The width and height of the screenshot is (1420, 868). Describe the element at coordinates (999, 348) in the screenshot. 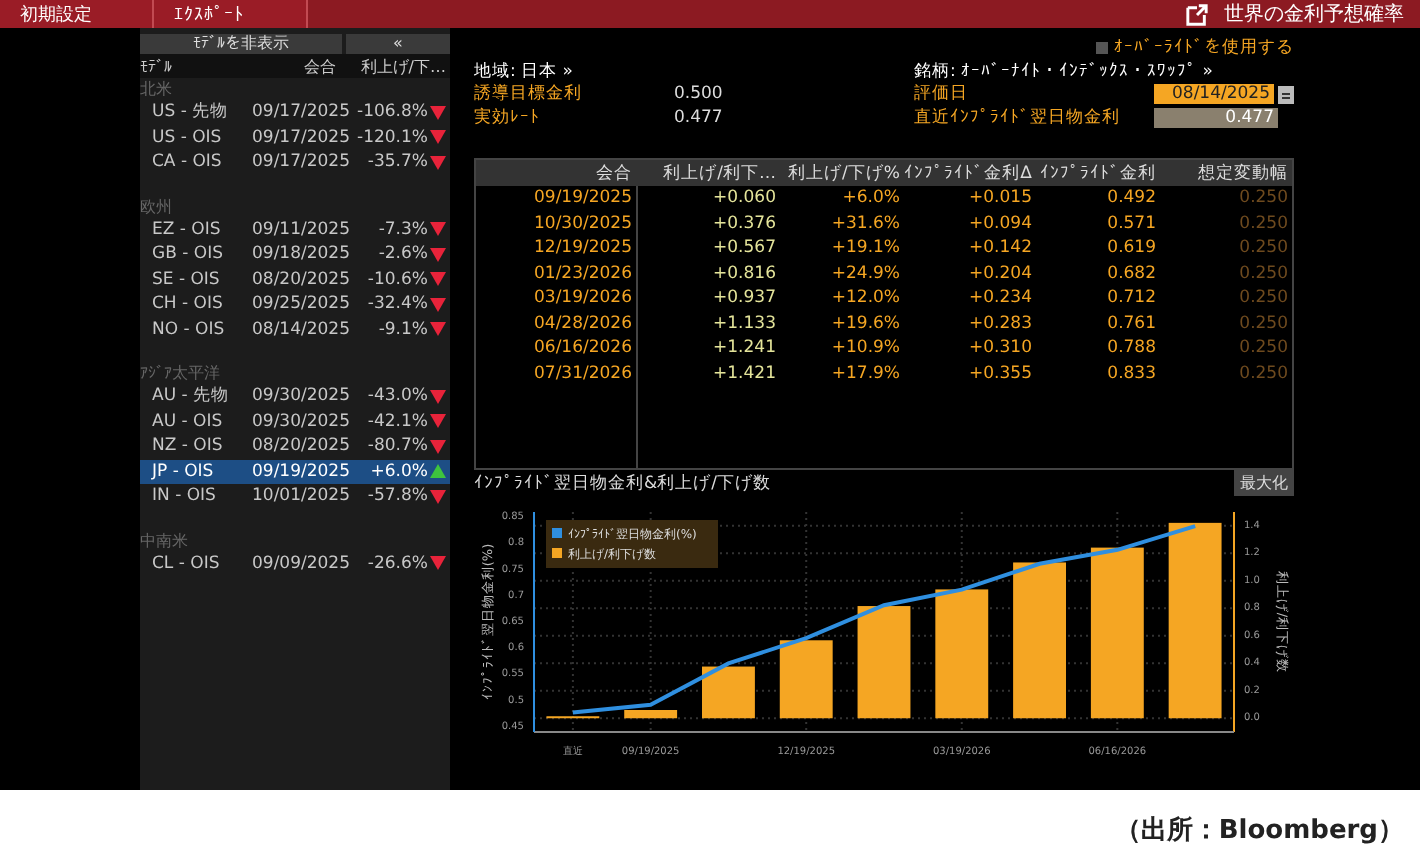

I see `table-cell-text: +0.310` at that location.